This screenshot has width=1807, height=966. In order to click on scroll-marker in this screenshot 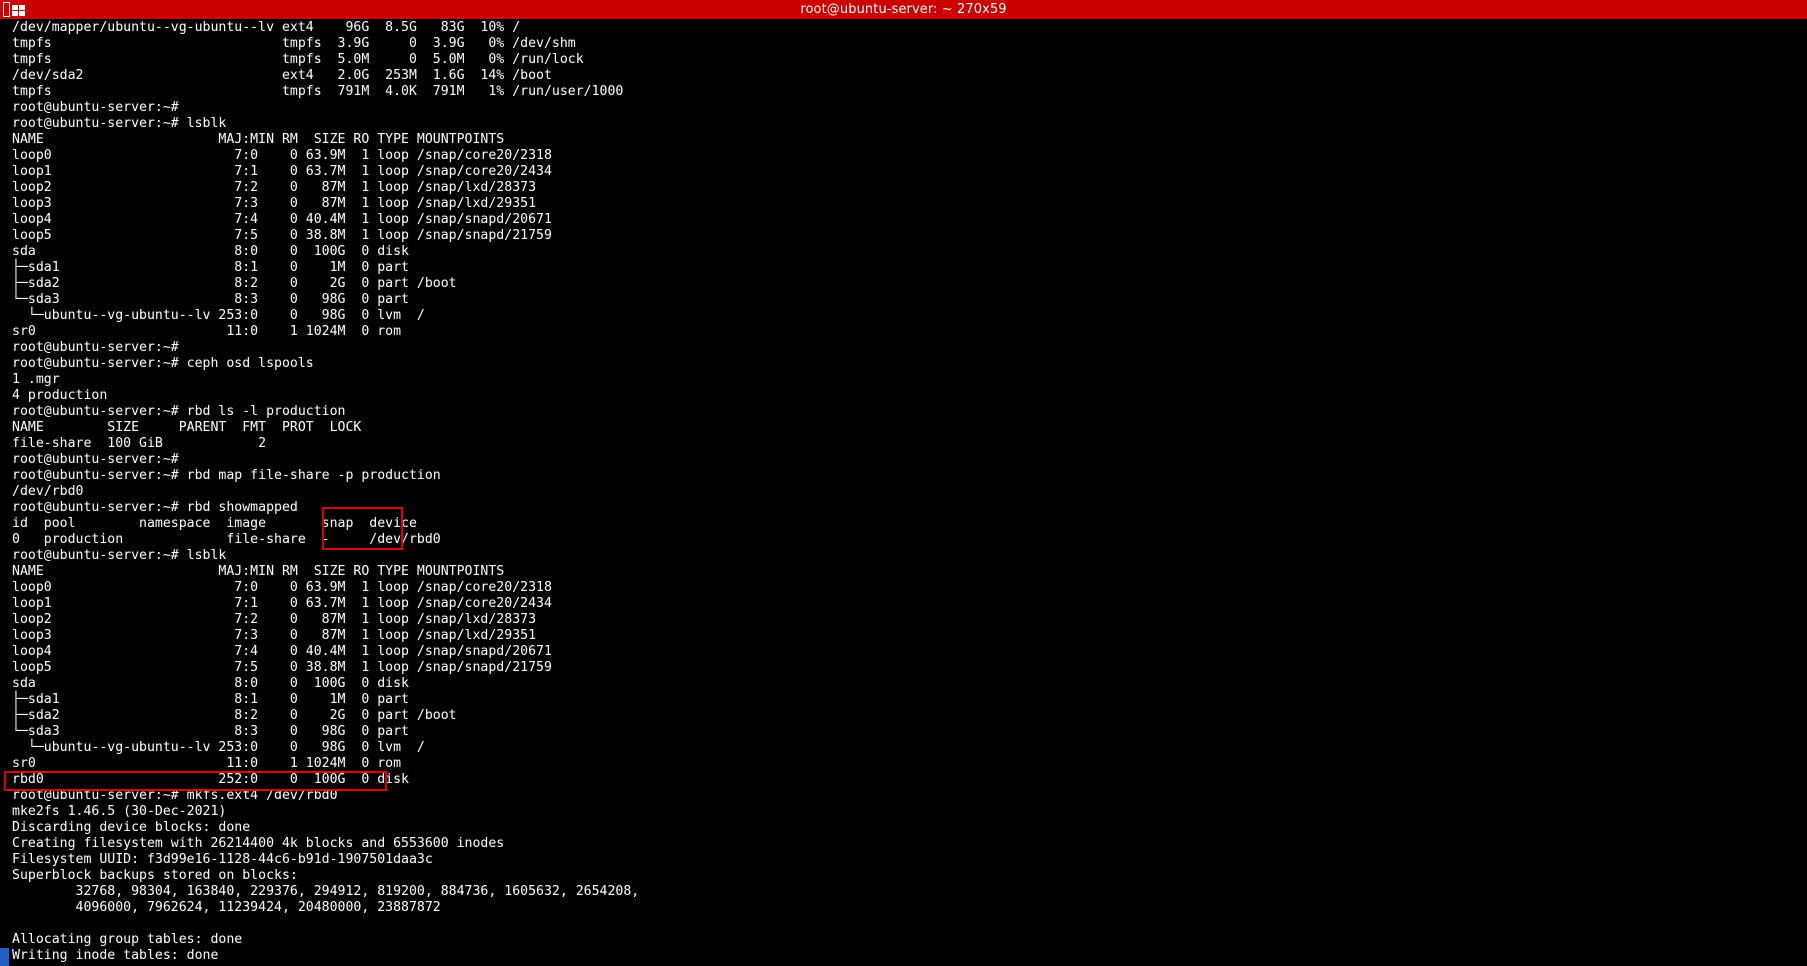, I will do `click(4, 957)`.